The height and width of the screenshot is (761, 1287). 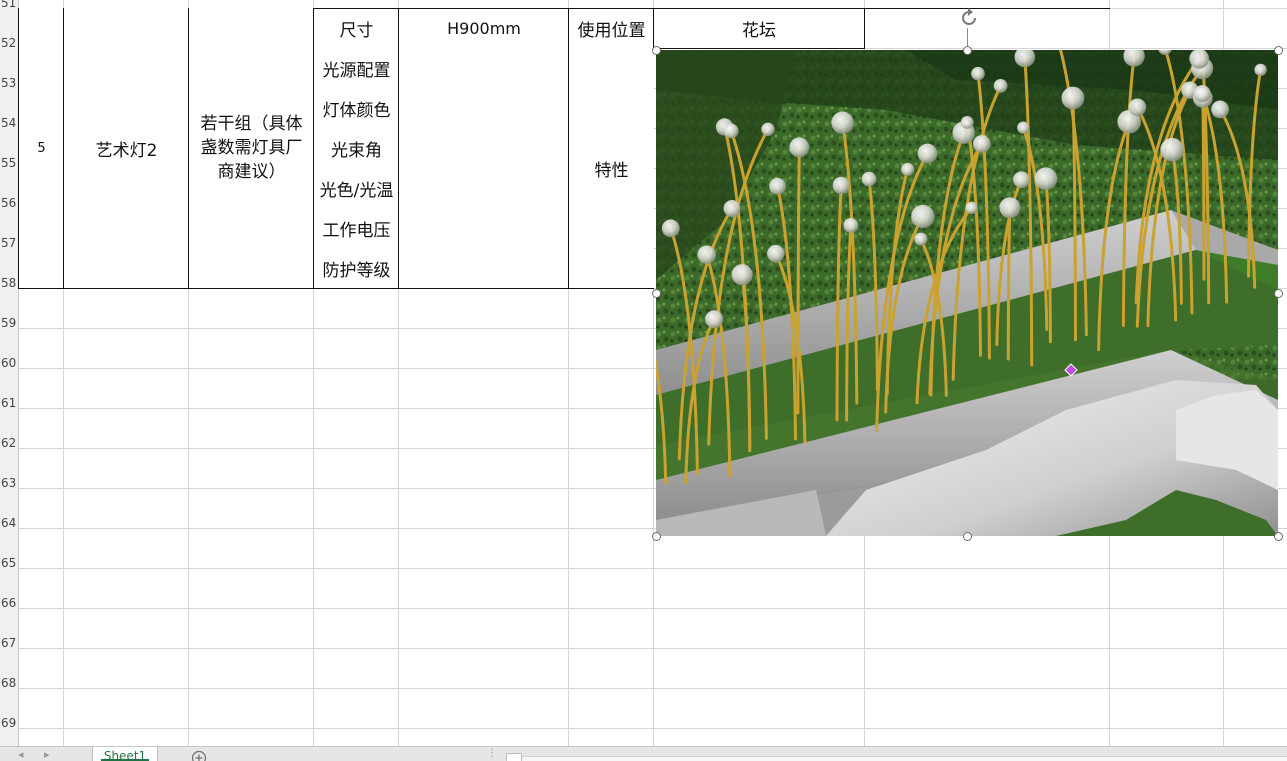 I want to click on row-header: 59, so click(x=8, y=323).